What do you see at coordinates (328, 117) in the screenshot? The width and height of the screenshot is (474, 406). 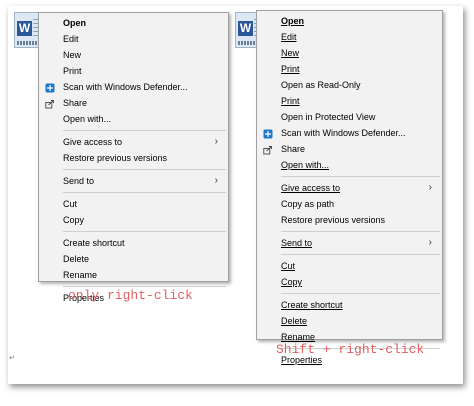 I see `menu-item-label: Open in Protected View` at bounding box center [328, 117].